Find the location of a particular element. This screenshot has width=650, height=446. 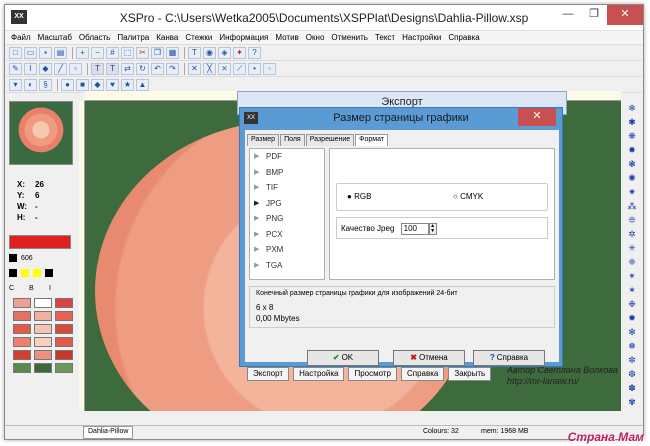

black-swatch-icon is located at coordinates (13, 258).